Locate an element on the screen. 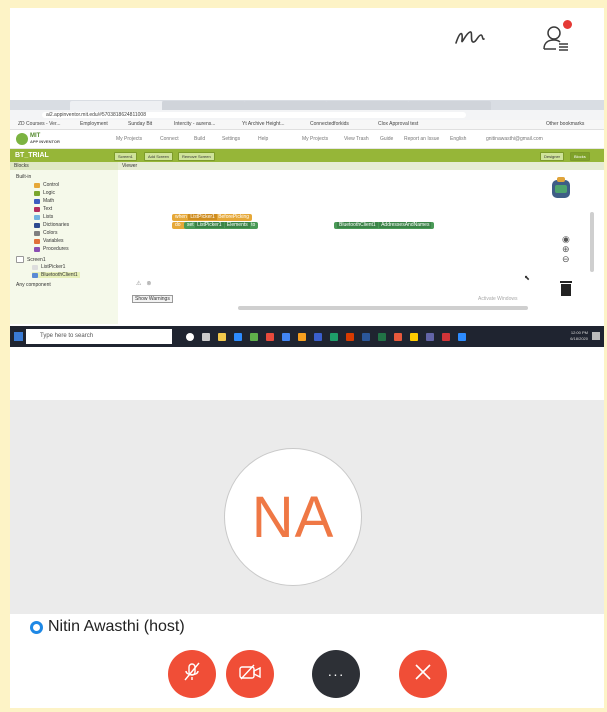  viewer-header: Viewer is located at coordinates (361, 166).